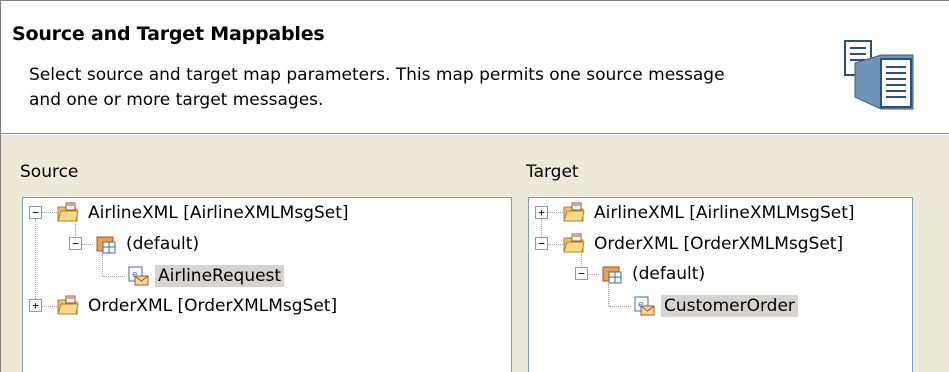 This screenshot has width=949, height=372. Describe the element at coordinates (879, 75) in the screenshot. I see `mapping-wizard-icon` at that location.